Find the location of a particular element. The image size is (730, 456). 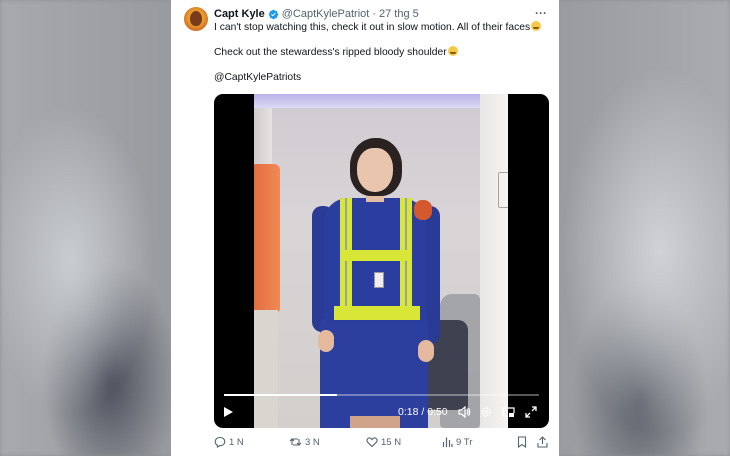

flushed-emoji-icon is located at coordinates (452, 51).